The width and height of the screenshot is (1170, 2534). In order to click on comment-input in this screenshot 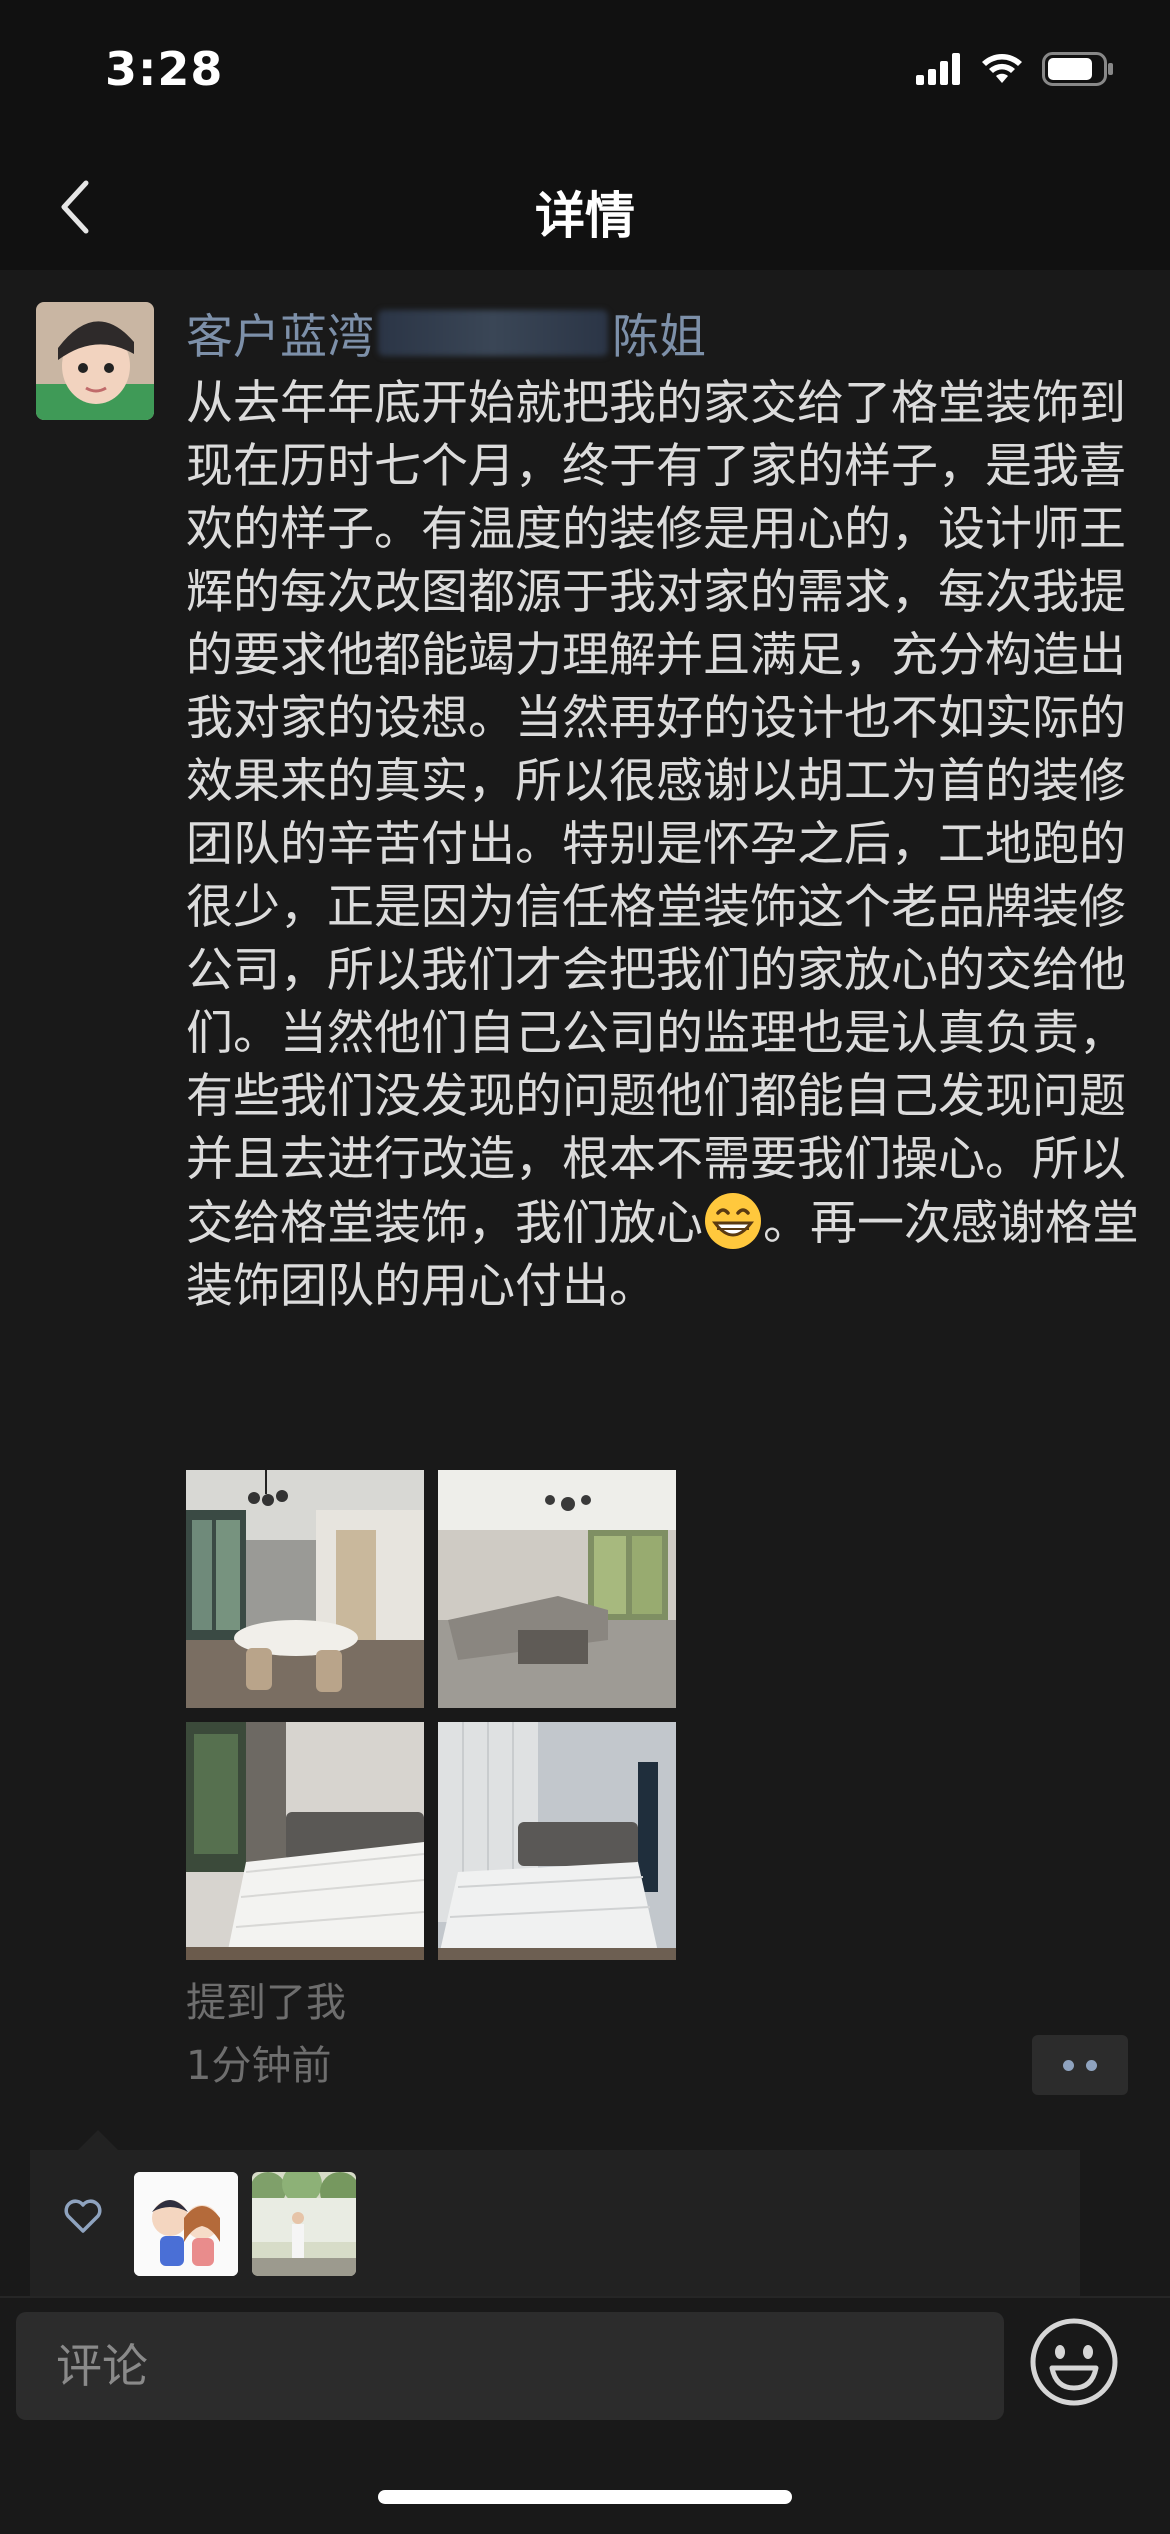, I will do `click(510, 2366)`.